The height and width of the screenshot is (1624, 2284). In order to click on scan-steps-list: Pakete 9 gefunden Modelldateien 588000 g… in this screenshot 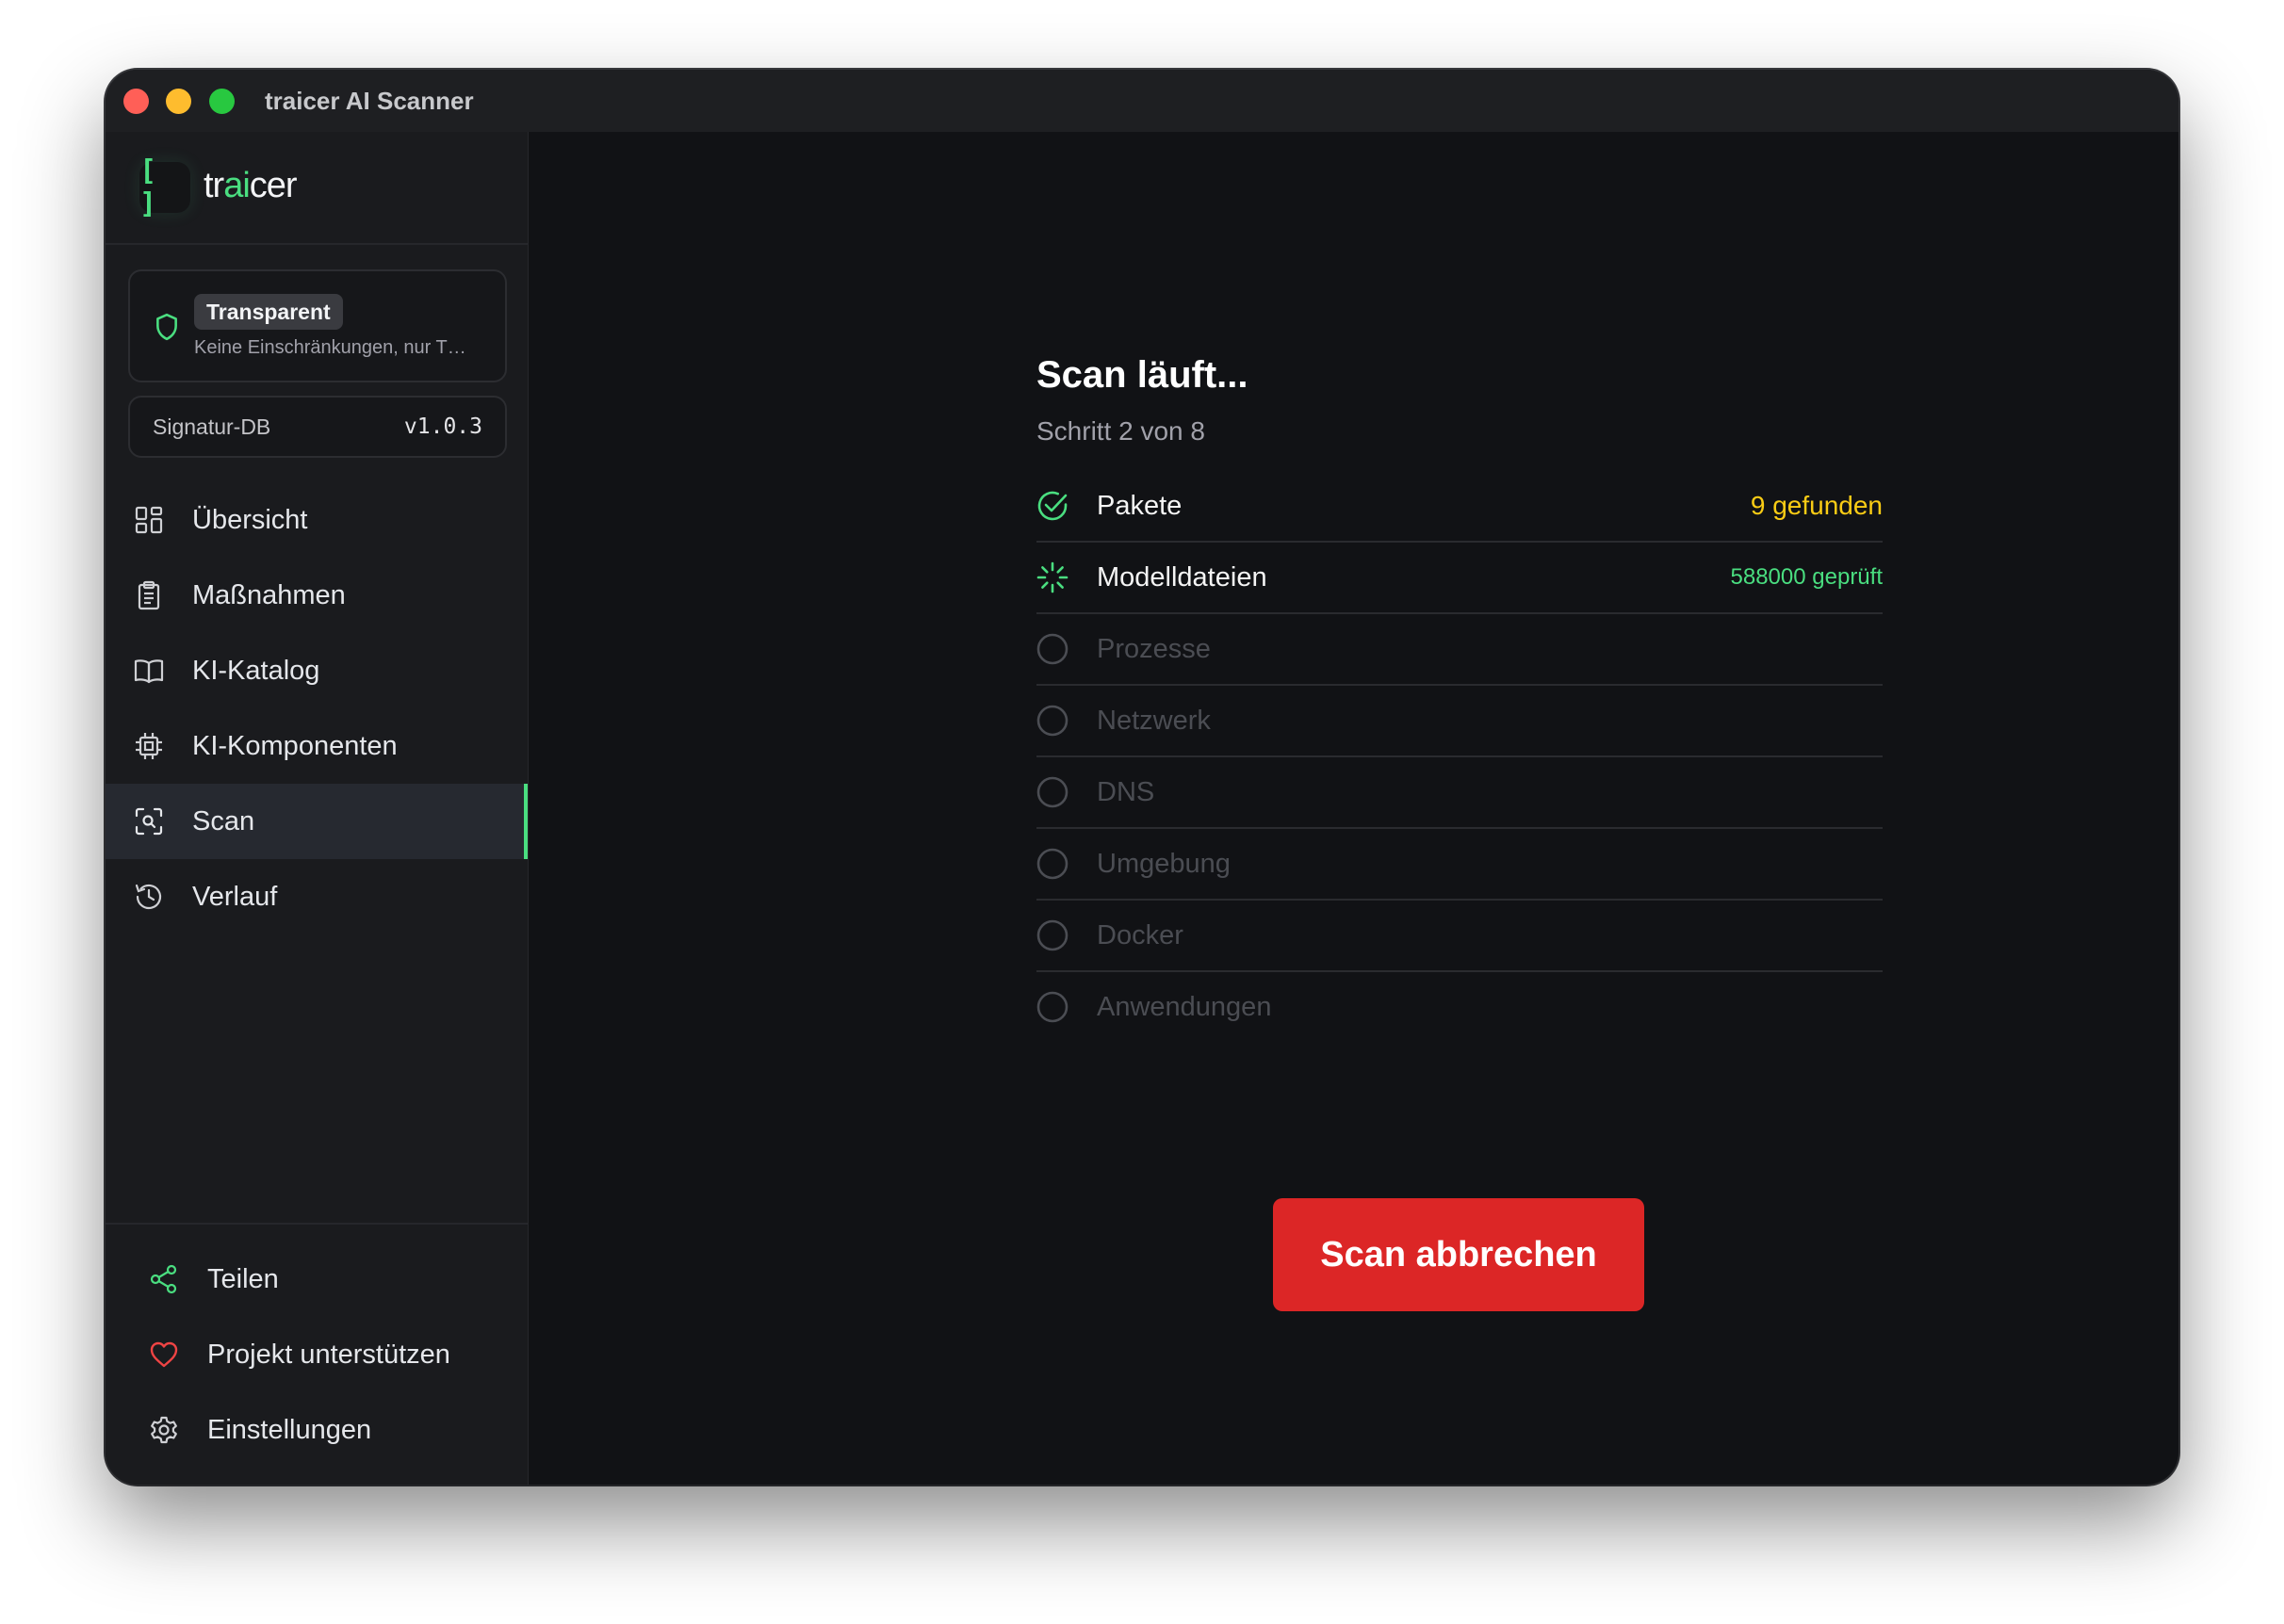, I will do `click(1459, 756)`.